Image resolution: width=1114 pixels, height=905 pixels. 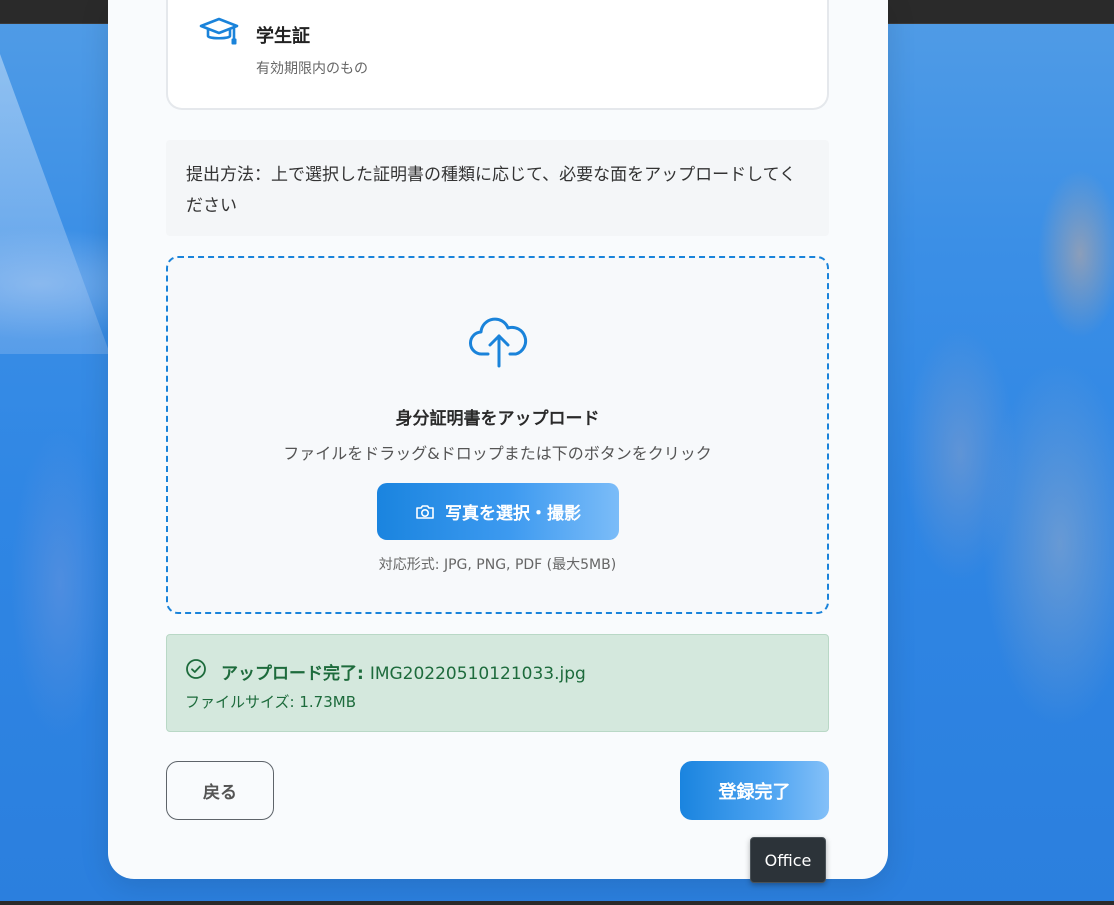 What do you see at coordinates (557, 903) in the screenshot?
I see `bottom-edge` at bounding box center [557, 903].